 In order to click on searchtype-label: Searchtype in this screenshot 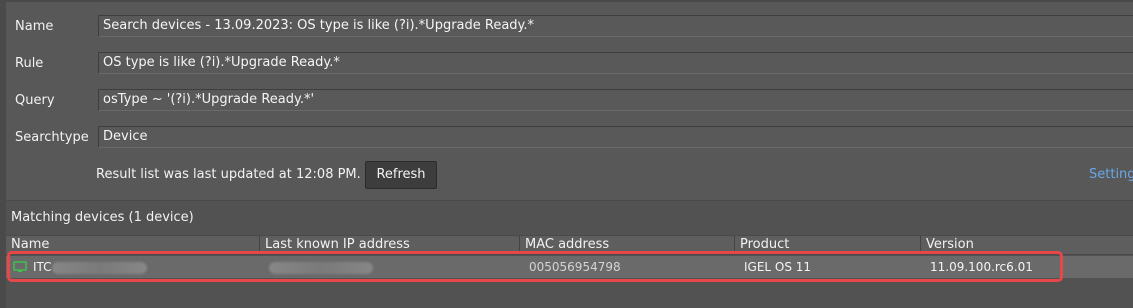, I will do `click(52, 137)`.